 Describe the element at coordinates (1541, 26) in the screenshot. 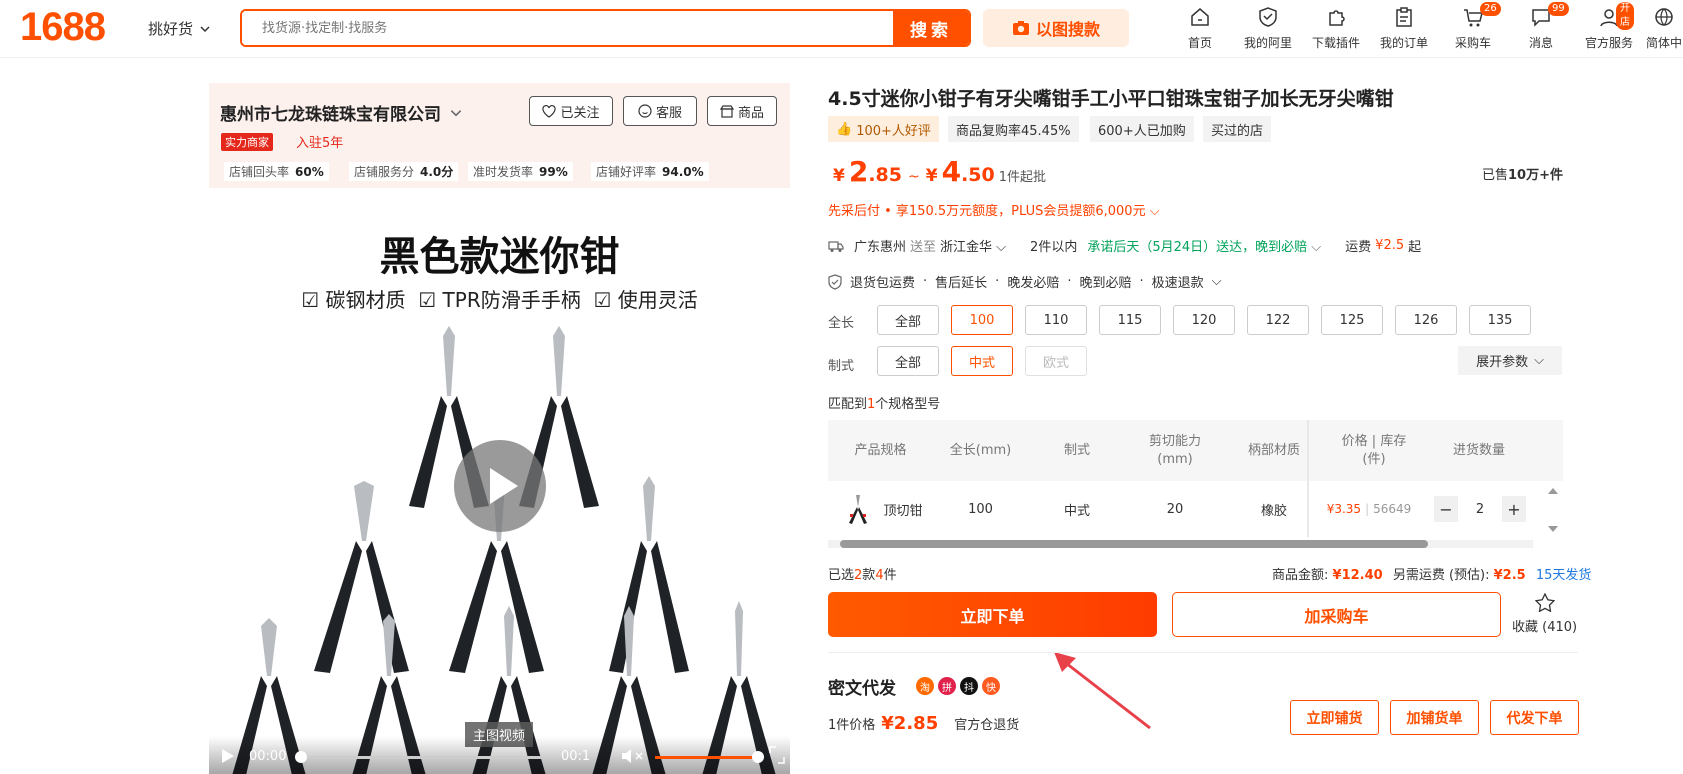

I see `nav-item-5: 99 消息` at that location.